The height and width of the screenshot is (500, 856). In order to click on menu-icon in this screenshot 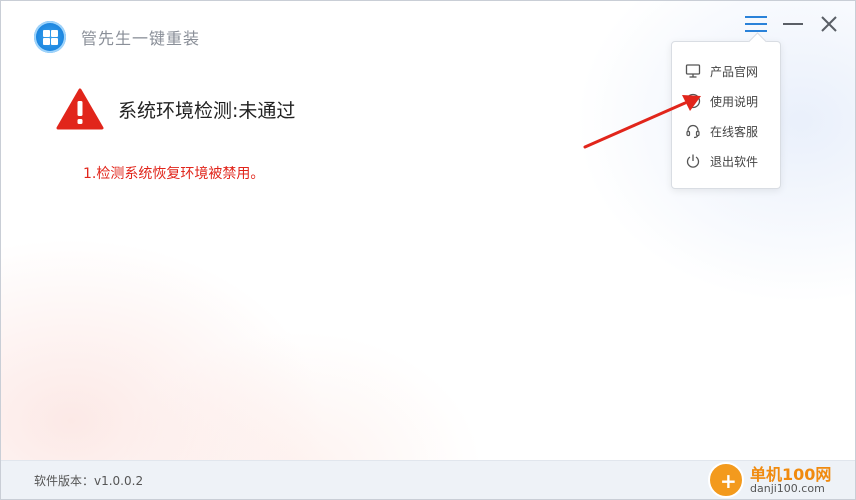, I will do `click(756, 17)`.